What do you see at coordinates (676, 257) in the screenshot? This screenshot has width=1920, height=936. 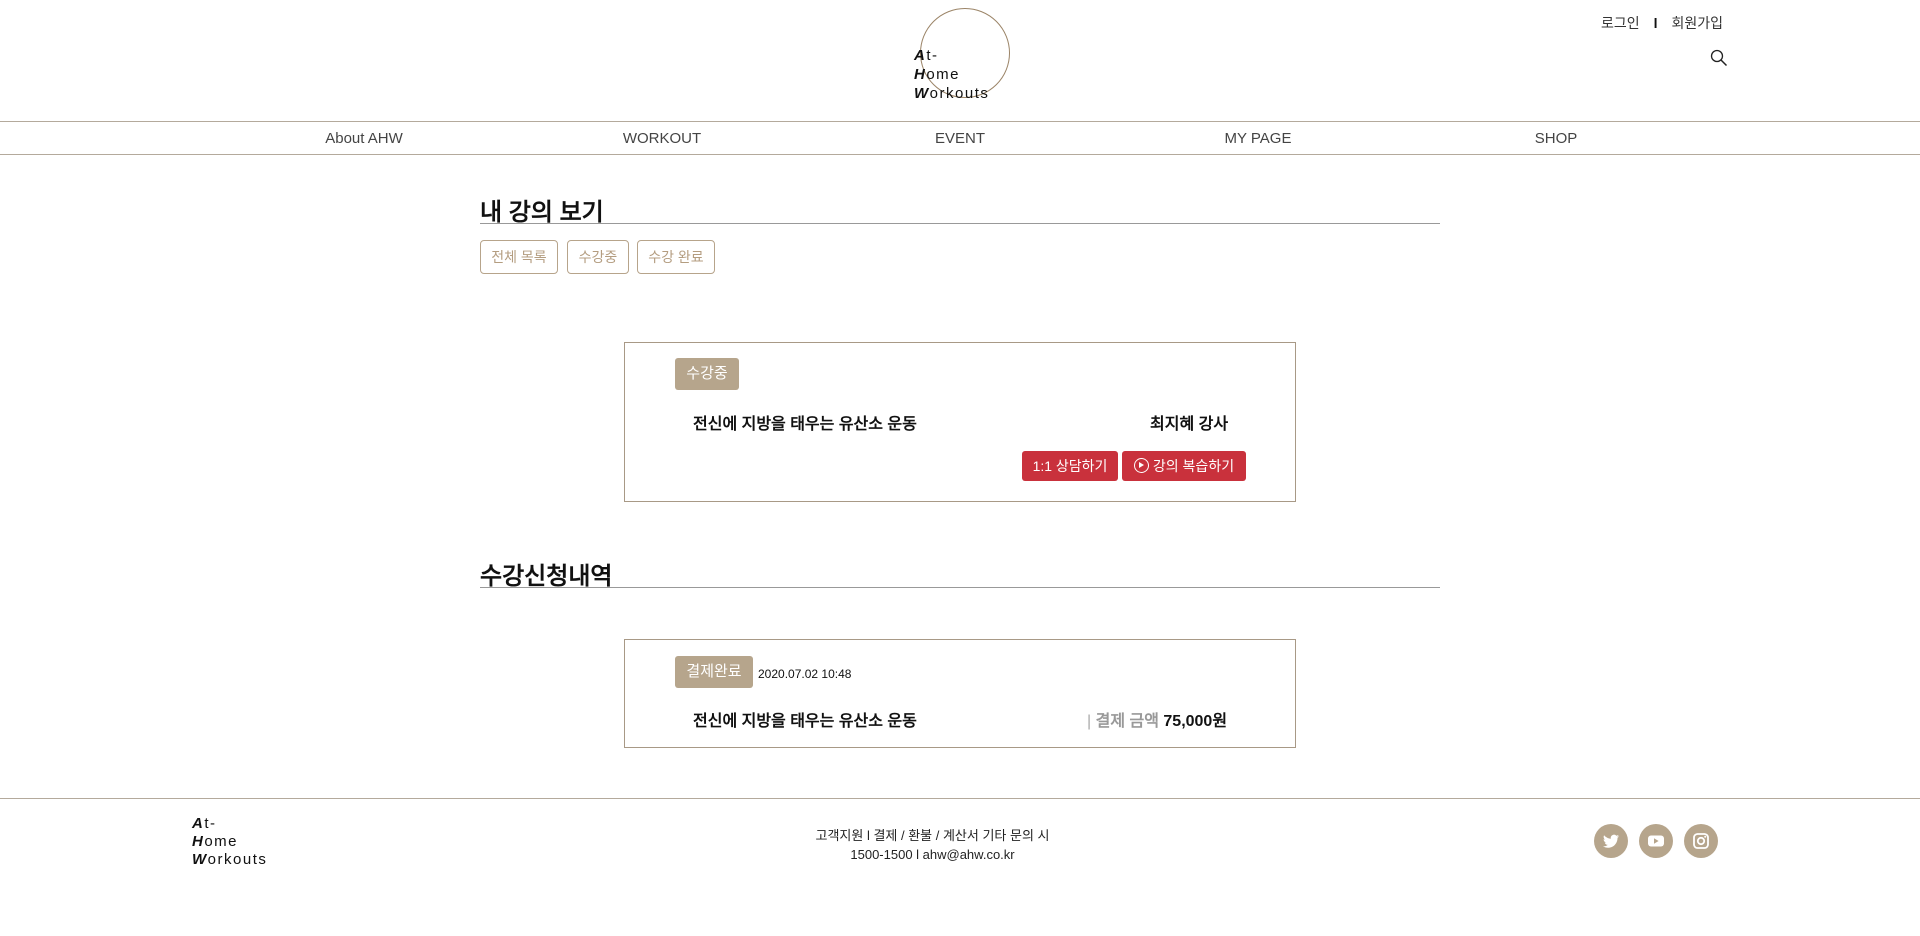 I see `filter-completed: 수강 완료` at bounding box center [676, 257].